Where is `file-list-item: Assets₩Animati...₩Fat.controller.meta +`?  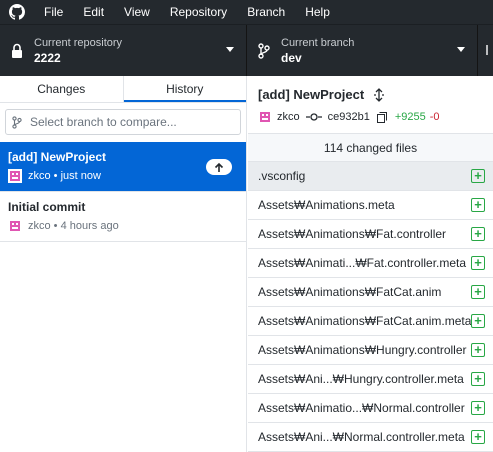 file-list-item: Assets₩Animati...₩Fat.controller.meta + is located at coordinates (370, 263).